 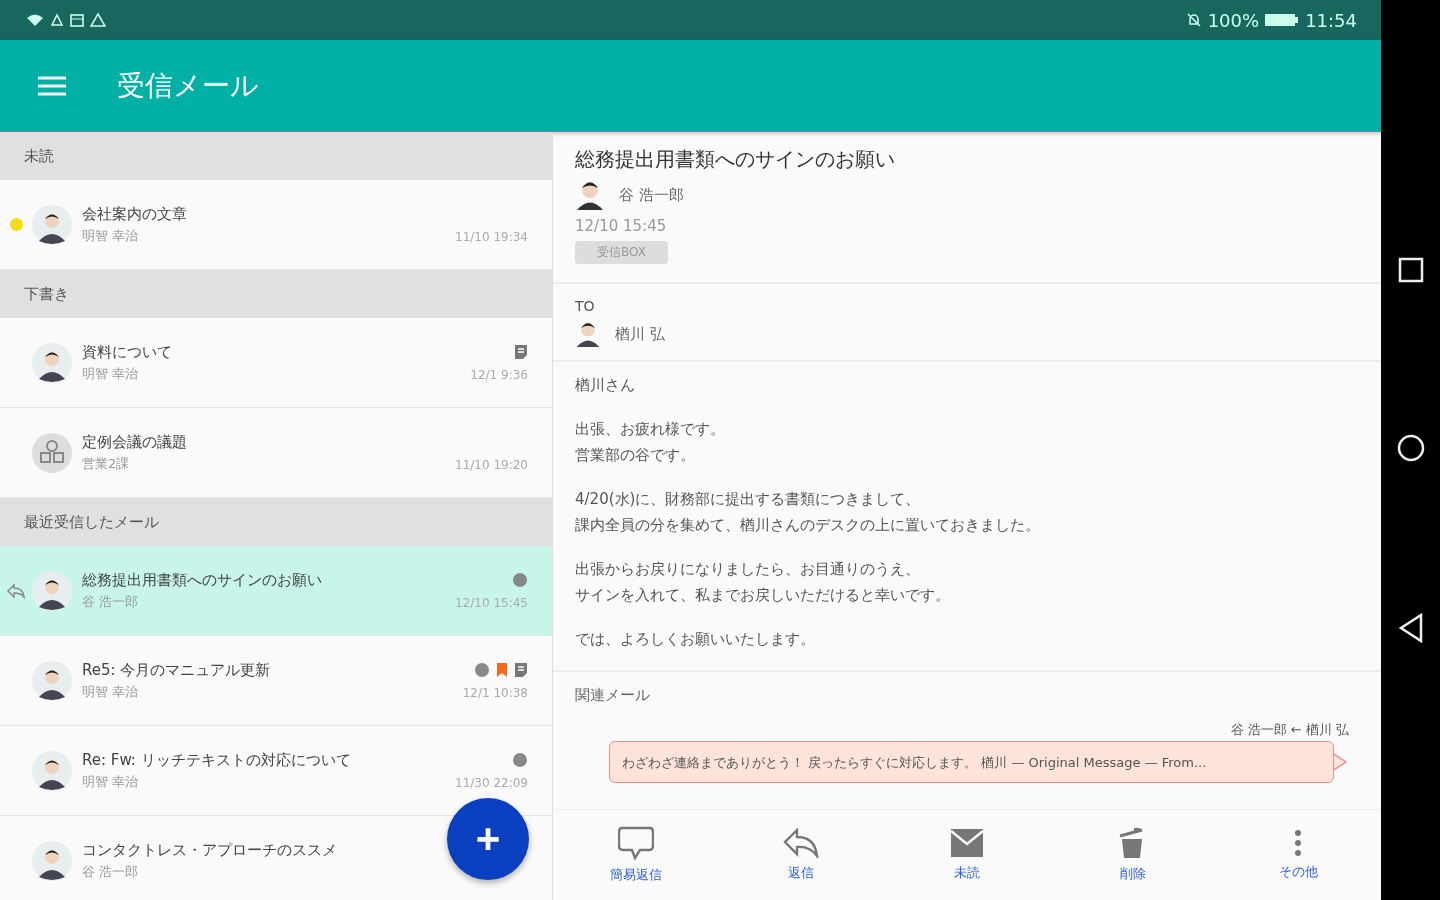 I want to click on folder-tag: 受信BOX, so click(x=621, y=252).